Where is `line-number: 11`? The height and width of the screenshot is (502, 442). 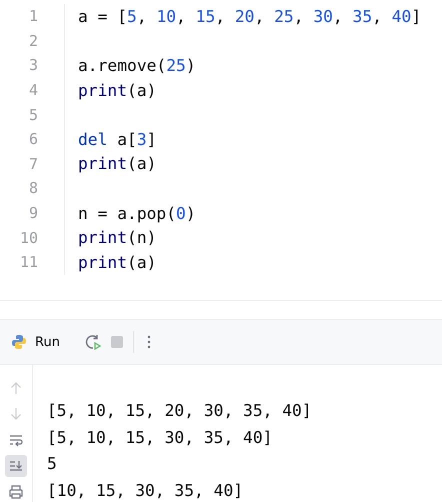 line-number: 11 is located at coordinates (32, 262).